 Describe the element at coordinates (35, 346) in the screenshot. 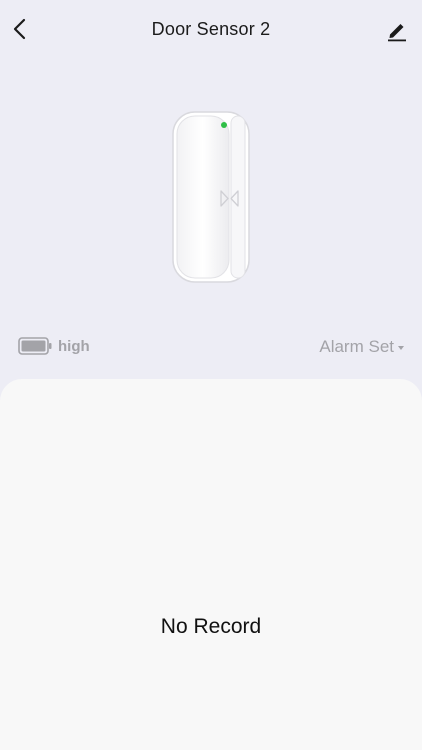

I see `battery-icon` at that location.